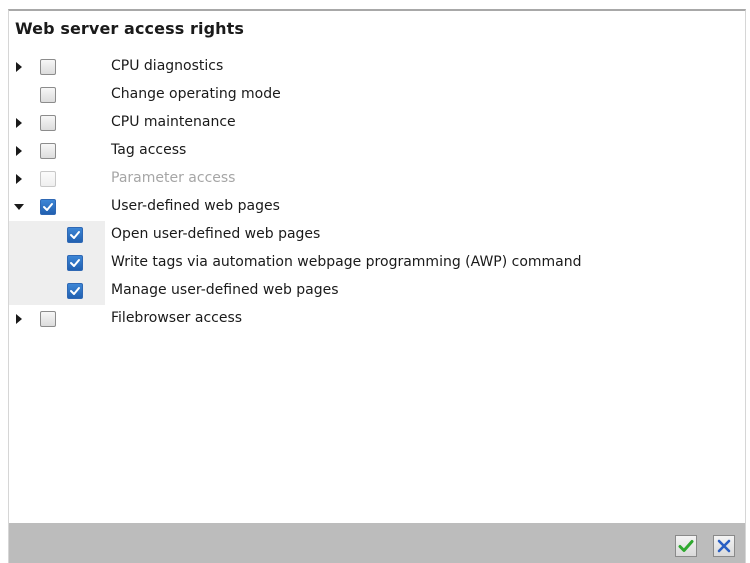 Image resolution: width=750 pixels, height=563 pixels. I want to click on close-icon, so click(724, 546).